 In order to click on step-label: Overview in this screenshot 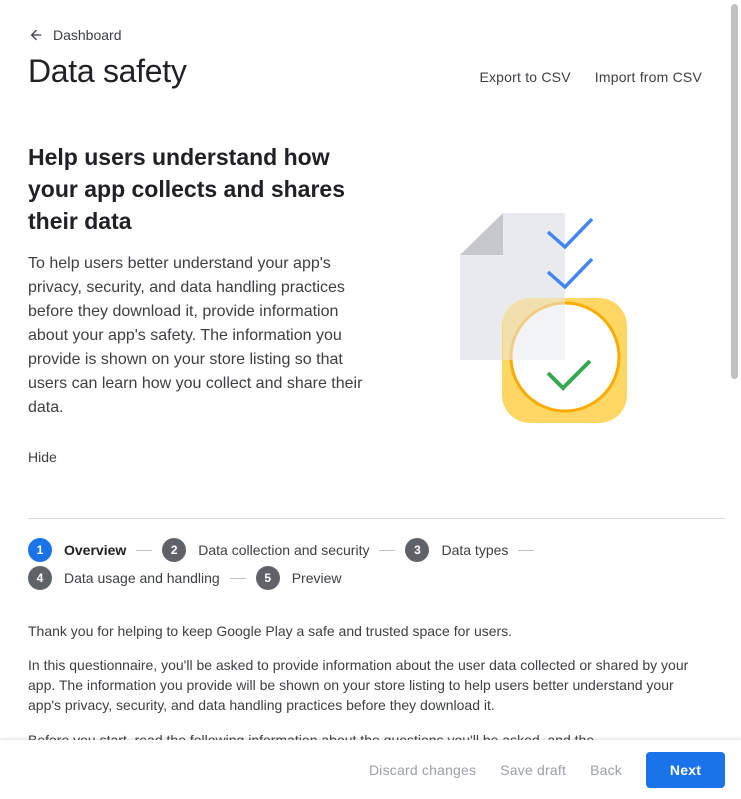, I will do `click(95, 550)`.